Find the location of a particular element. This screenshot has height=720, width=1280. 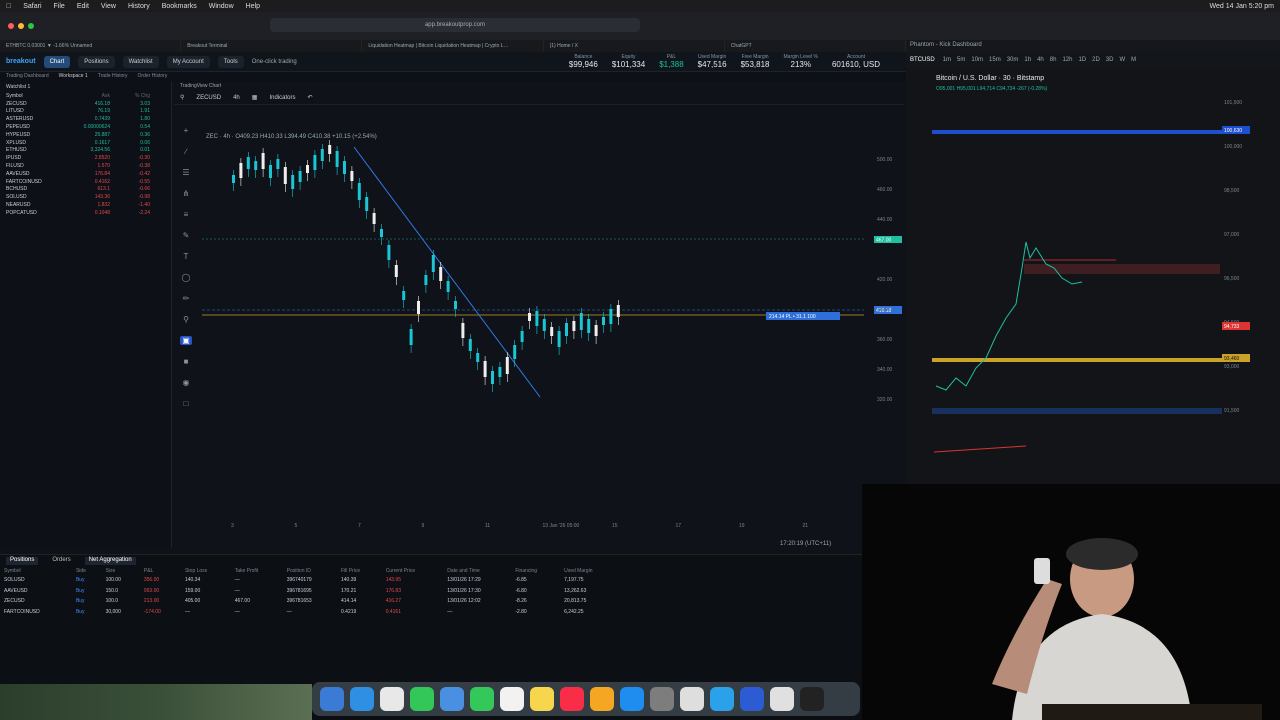

zoom-app-icon is located at coordinates (752, 699).